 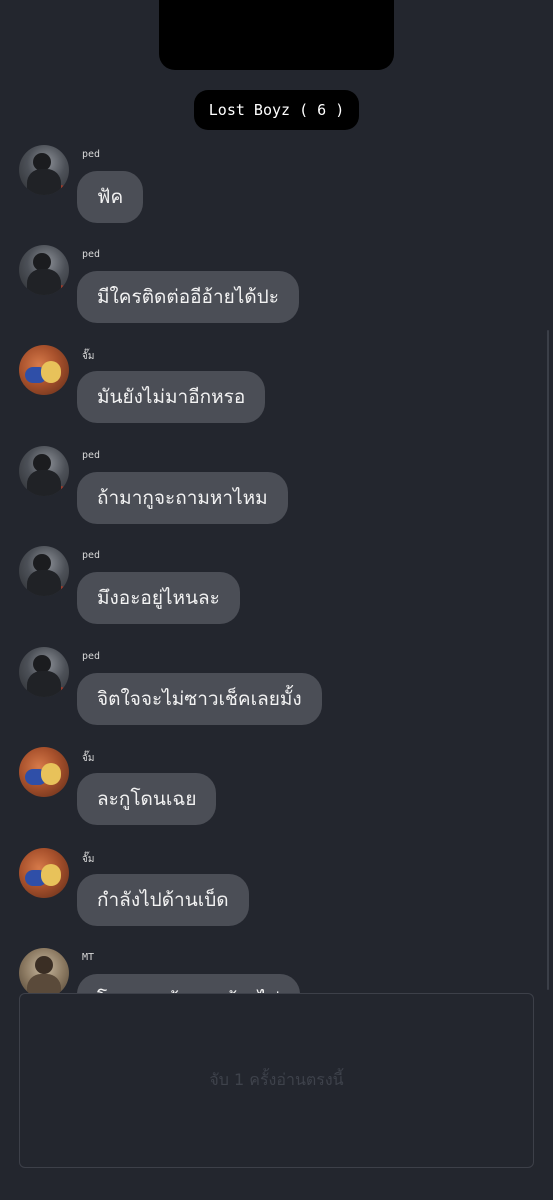 I want to click on message-item: ped ฟัค, so click(x=276, y=195).